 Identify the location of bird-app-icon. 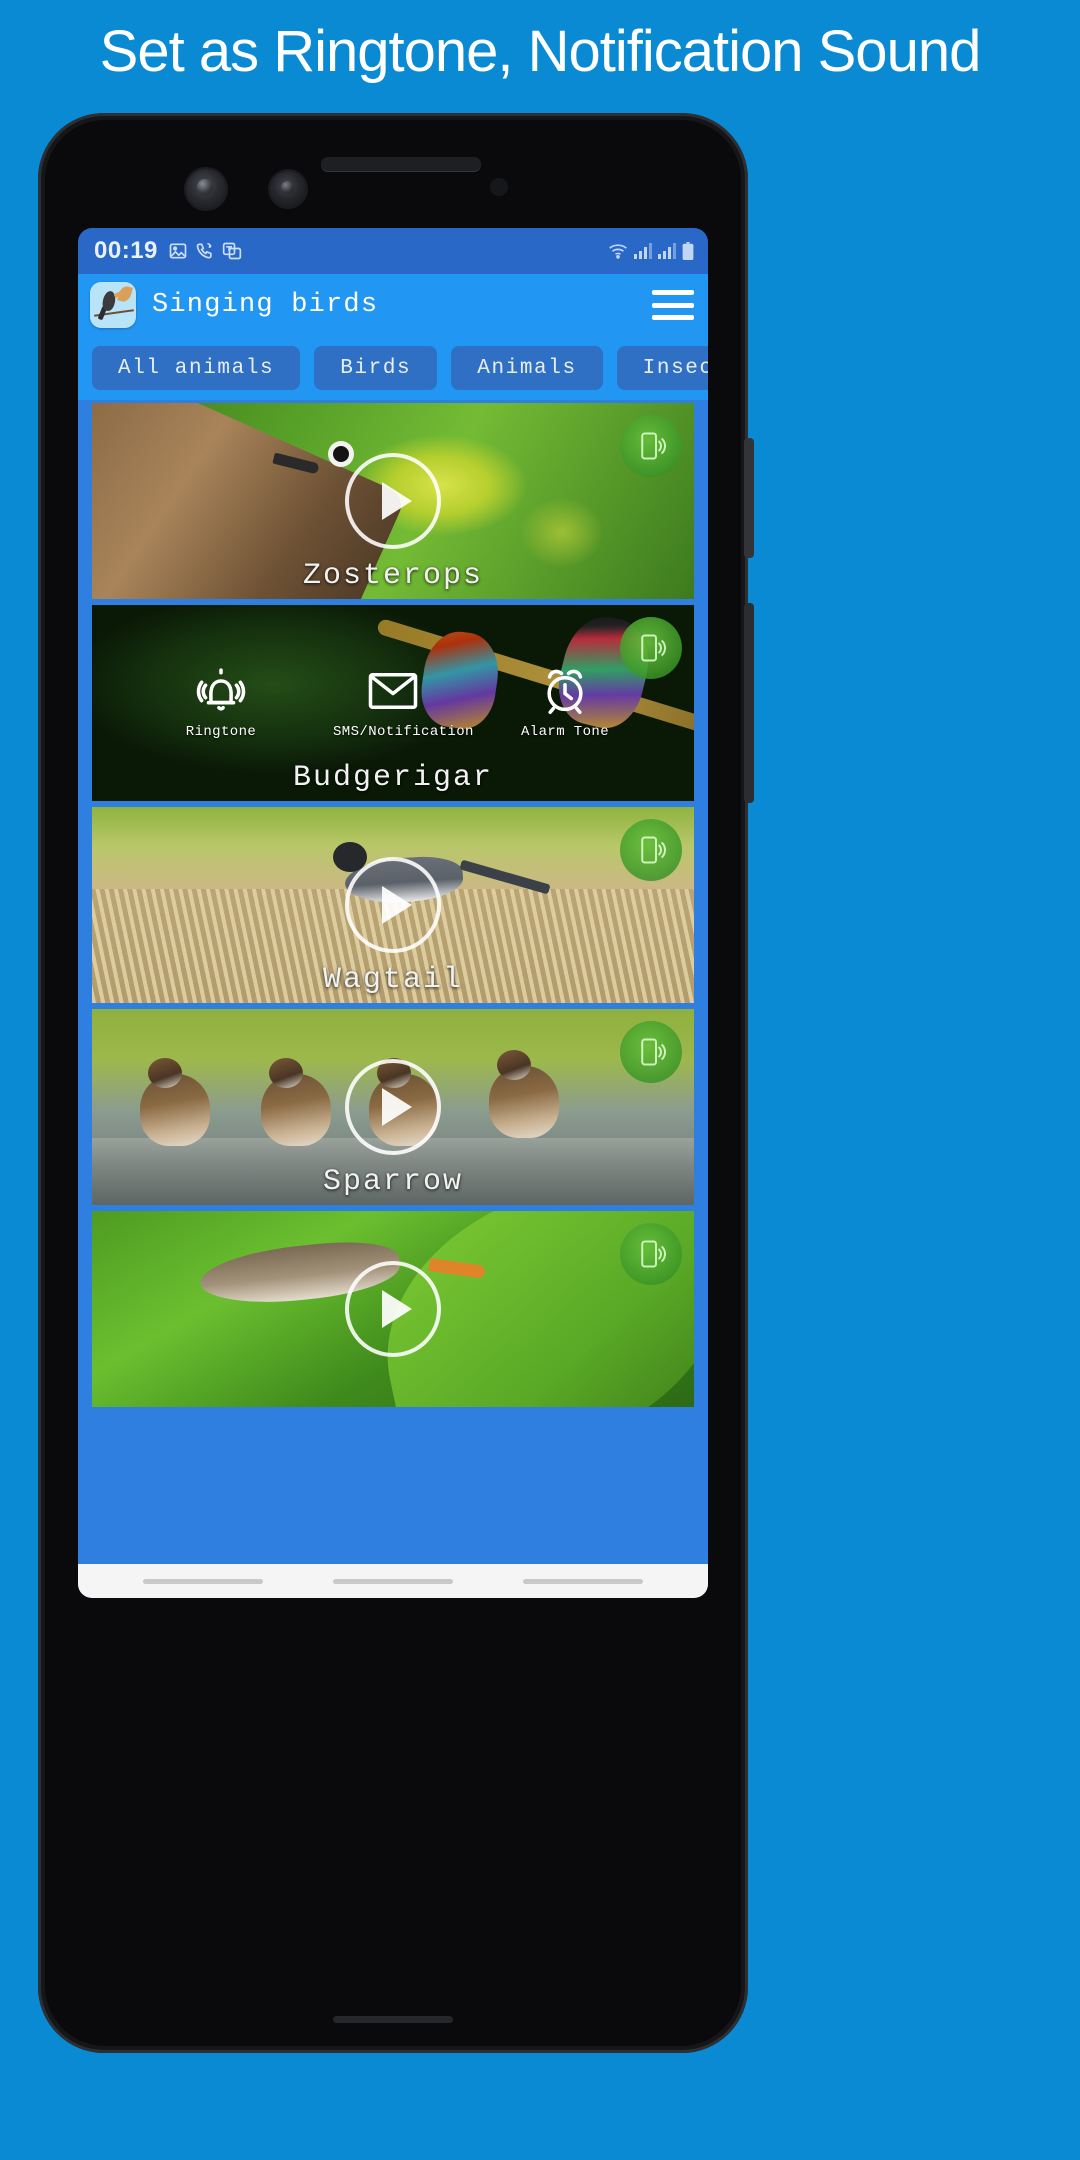
(113, 305).